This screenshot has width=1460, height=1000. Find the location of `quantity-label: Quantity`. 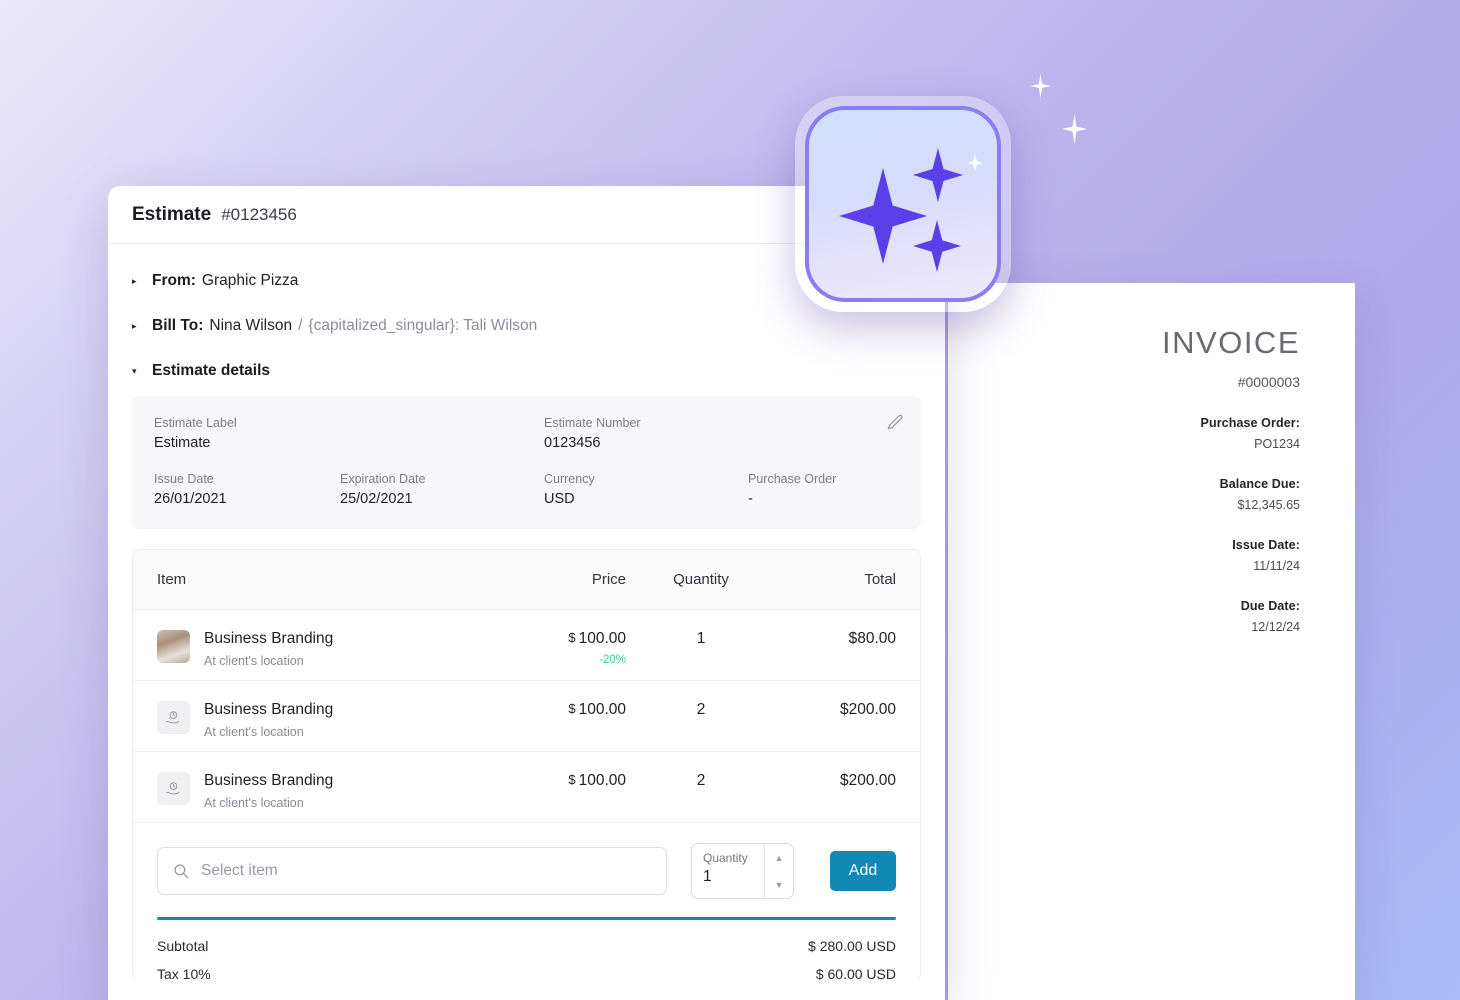

quantity-label: Quantity is located at coordinates (725, 858).